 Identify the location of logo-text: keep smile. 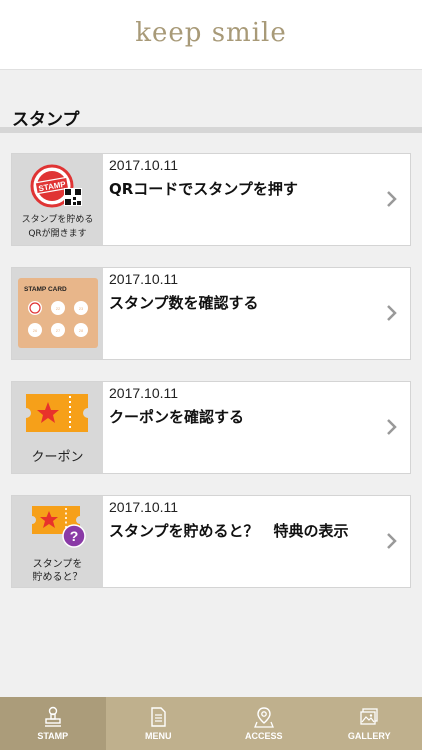
(211, 33).